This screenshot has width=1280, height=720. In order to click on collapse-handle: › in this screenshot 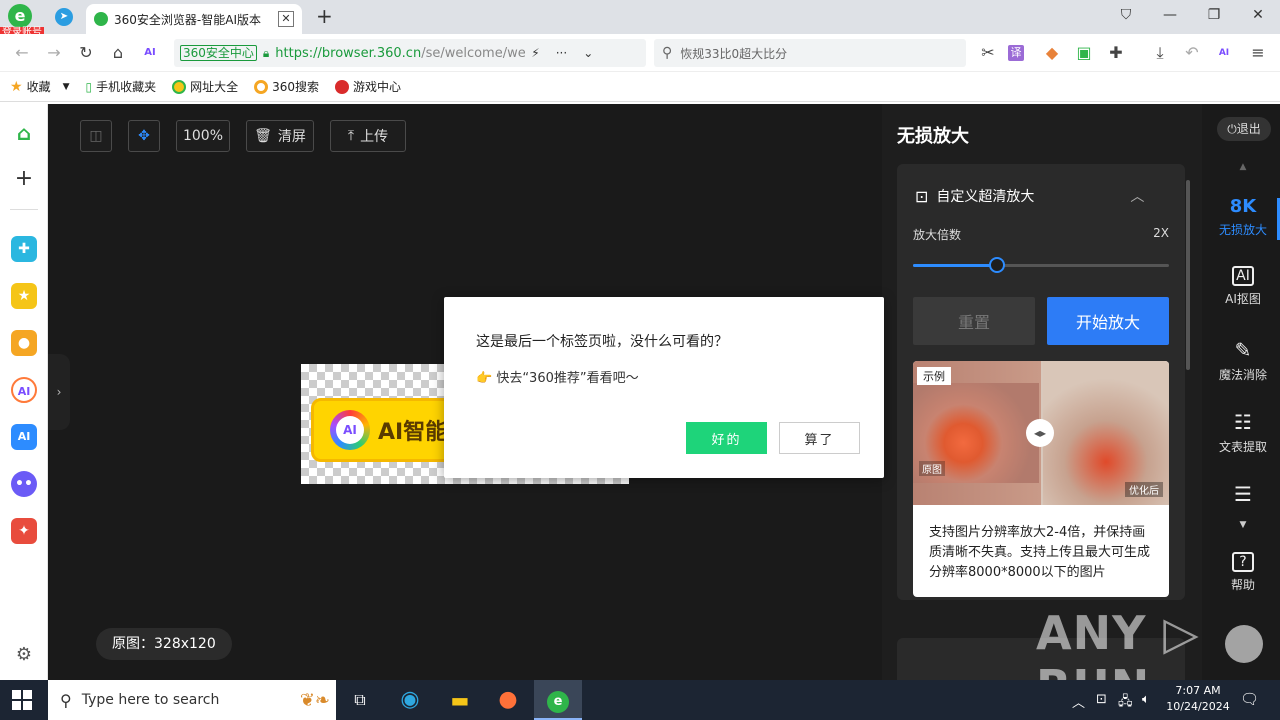, I will do `click(59, 392)`.